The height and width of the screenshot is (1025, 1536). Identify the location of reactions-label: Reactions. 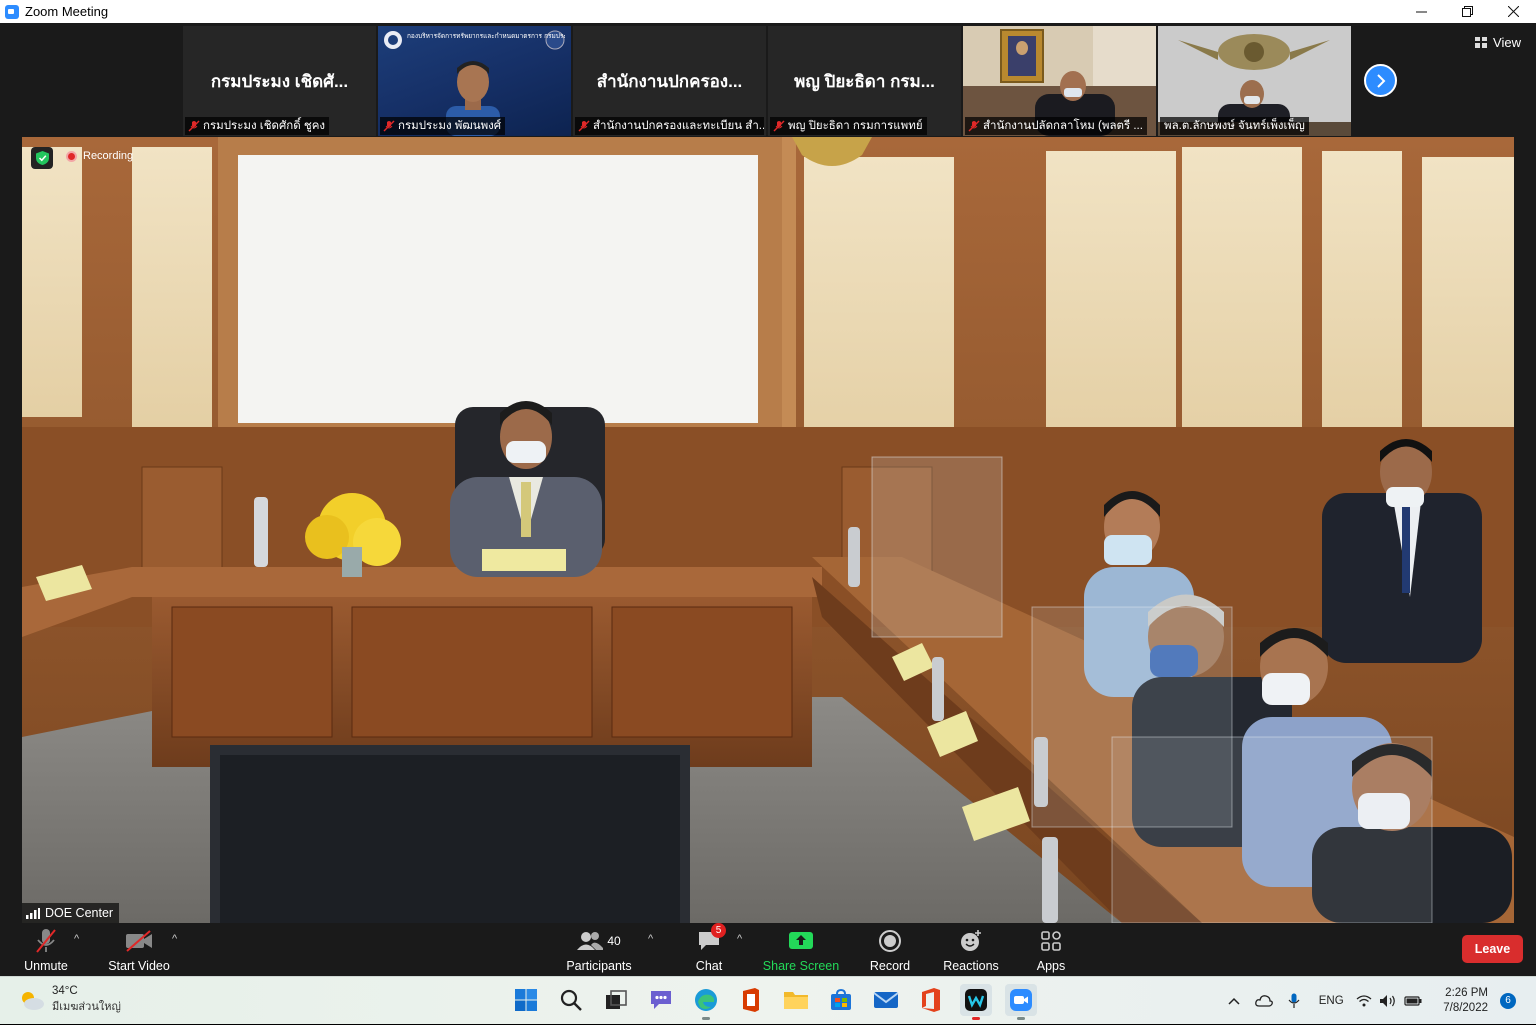
(971, 966).